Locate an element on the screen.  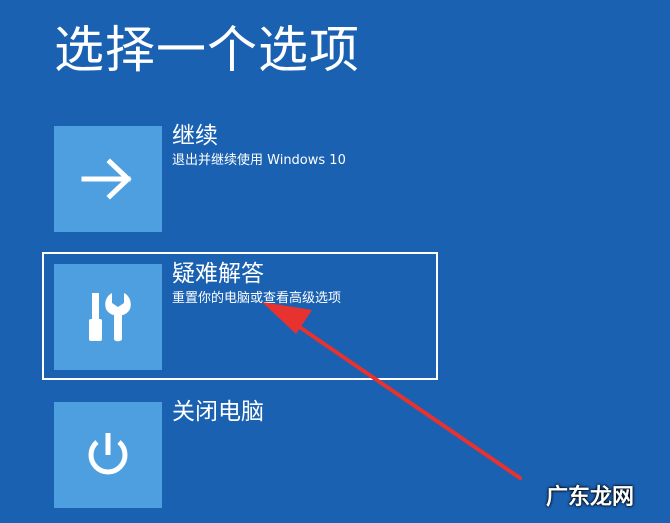
option-continue-label: 继续 is located at coordinates (195, 136).